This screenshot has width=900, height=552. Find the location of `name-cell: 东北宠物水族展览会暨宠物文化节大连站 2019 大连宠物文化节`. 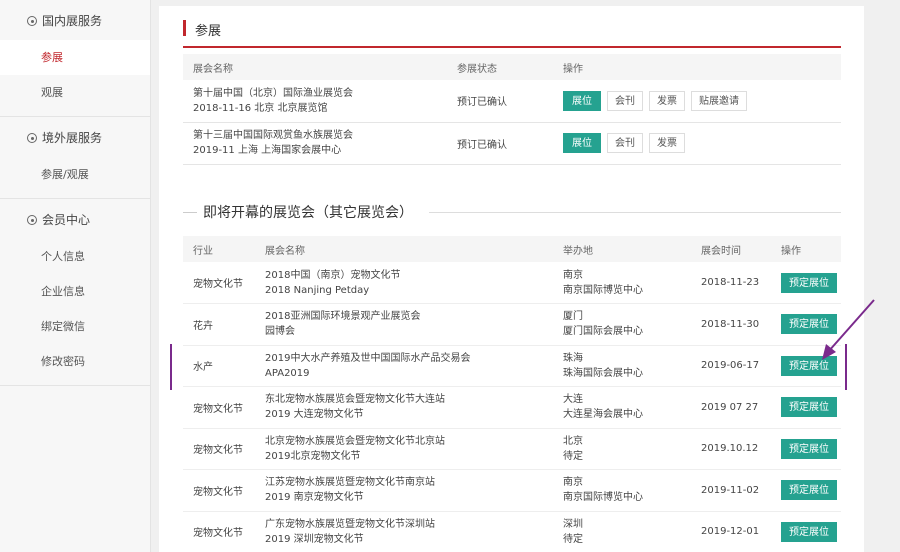

name-cell: 东北宠物水族展览会暨宠物文化节大连站 2019 大连宠物文化节 is located at coordinates (404, 407).